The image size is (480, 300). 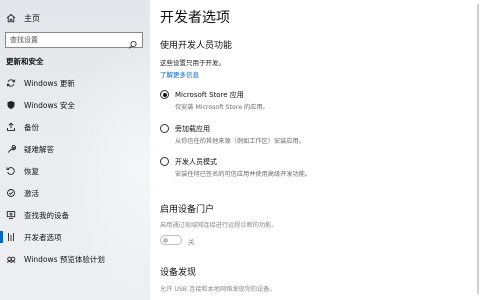 What do you see at coordinates (11, 18) in the screenshot?
I see `home-icon` at bounding box center [11, 18].